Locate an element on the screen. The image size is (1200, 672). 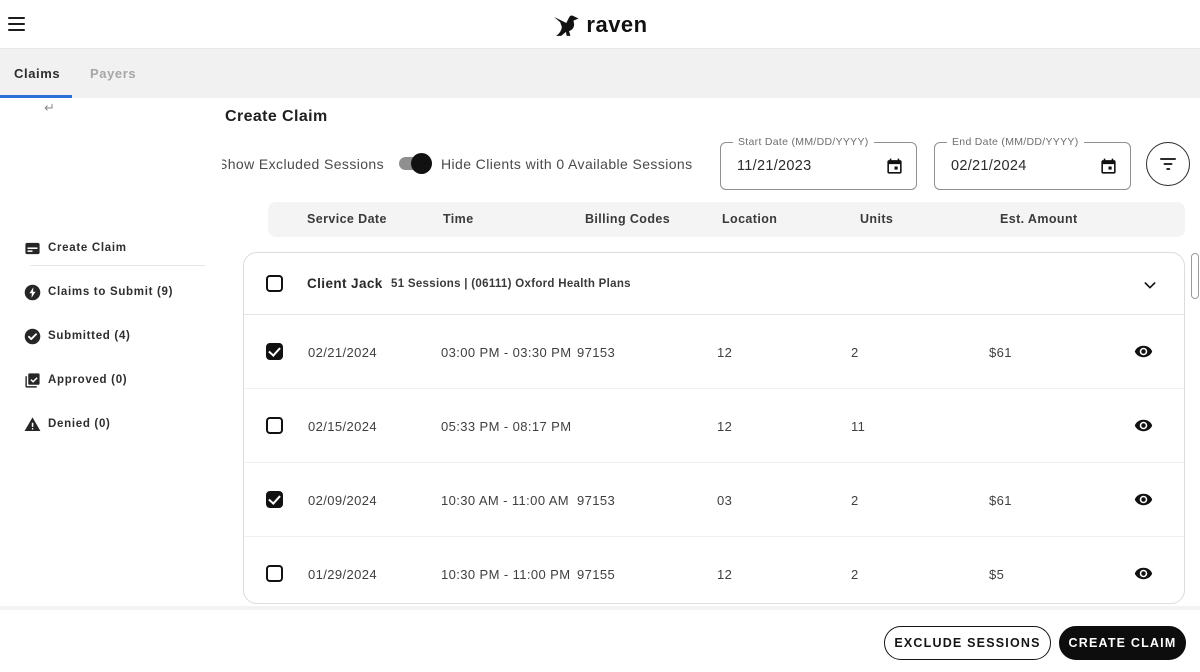
tab-bar is located at coordinates (600, 73).